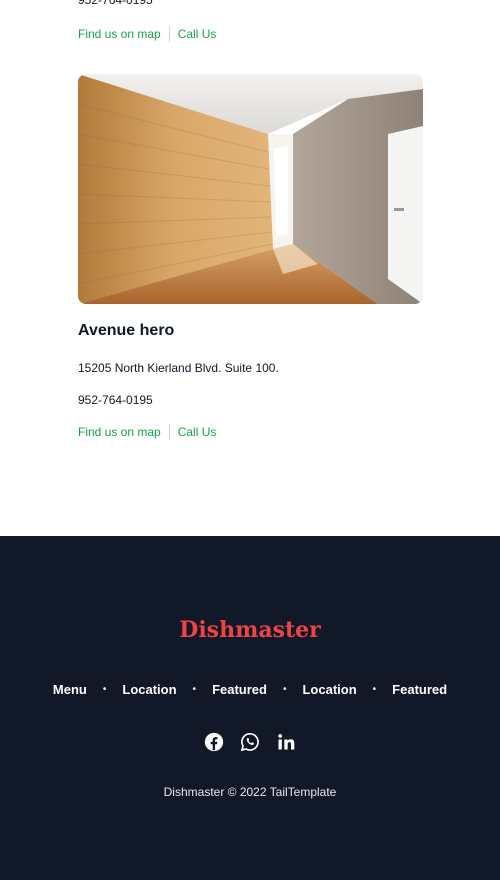 The image size is (500, 880). Describe the element at coordinates (214, 742) in the screenshot. I see `facebook-icon` at that location.